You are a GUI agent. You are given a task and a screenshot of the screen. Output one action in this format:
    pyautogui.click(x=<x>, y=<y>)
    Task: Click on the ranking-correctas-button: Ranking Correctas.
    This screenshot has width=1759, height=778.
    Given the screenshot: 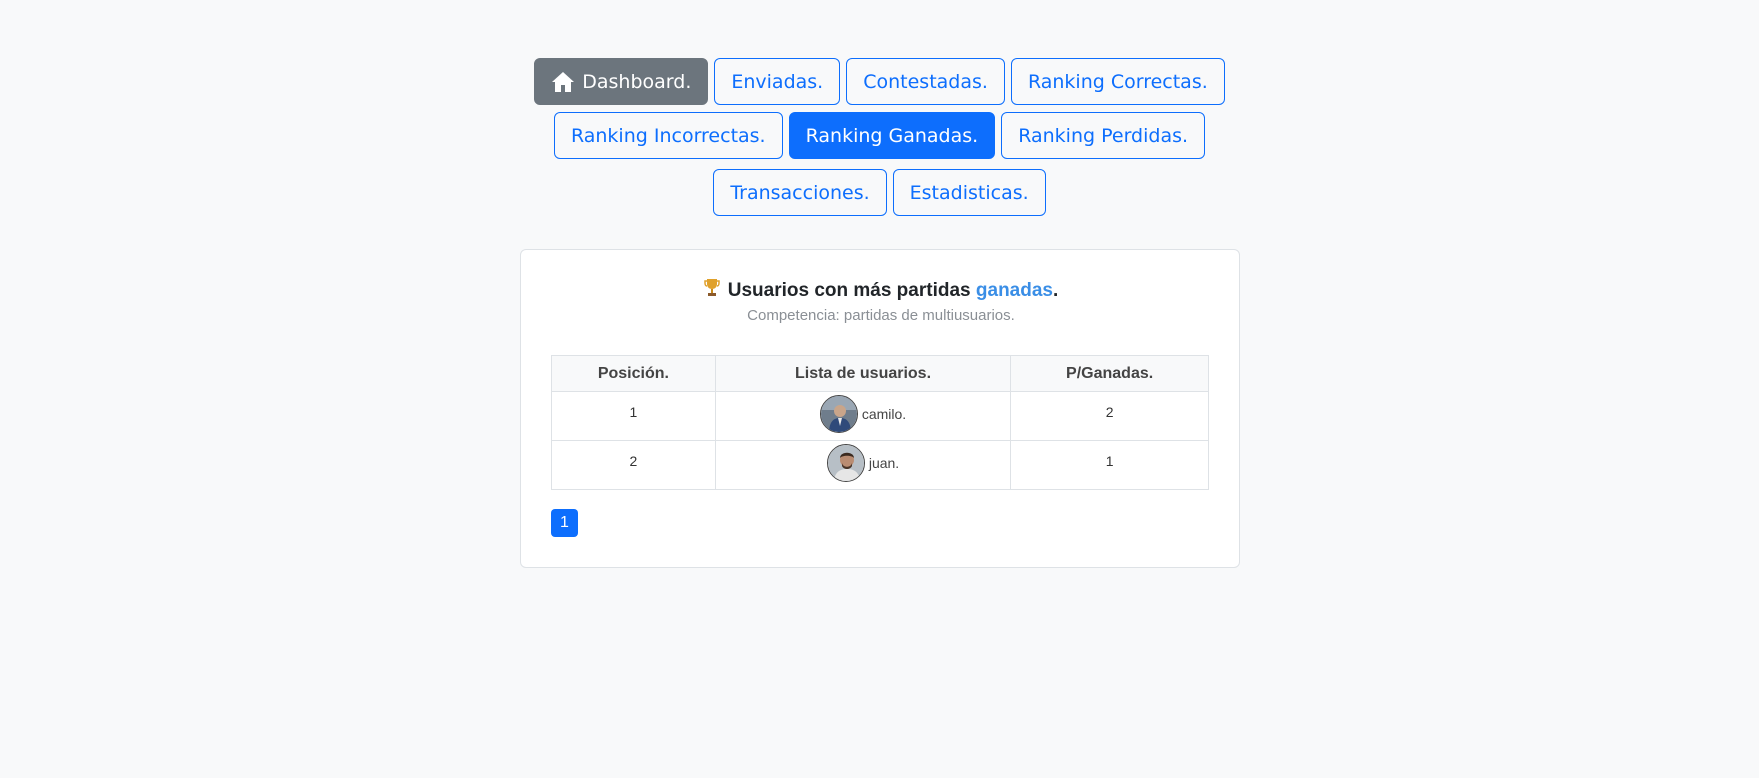 What is the action you would take?
    pyautogui.click(x=1117, y=81)
    